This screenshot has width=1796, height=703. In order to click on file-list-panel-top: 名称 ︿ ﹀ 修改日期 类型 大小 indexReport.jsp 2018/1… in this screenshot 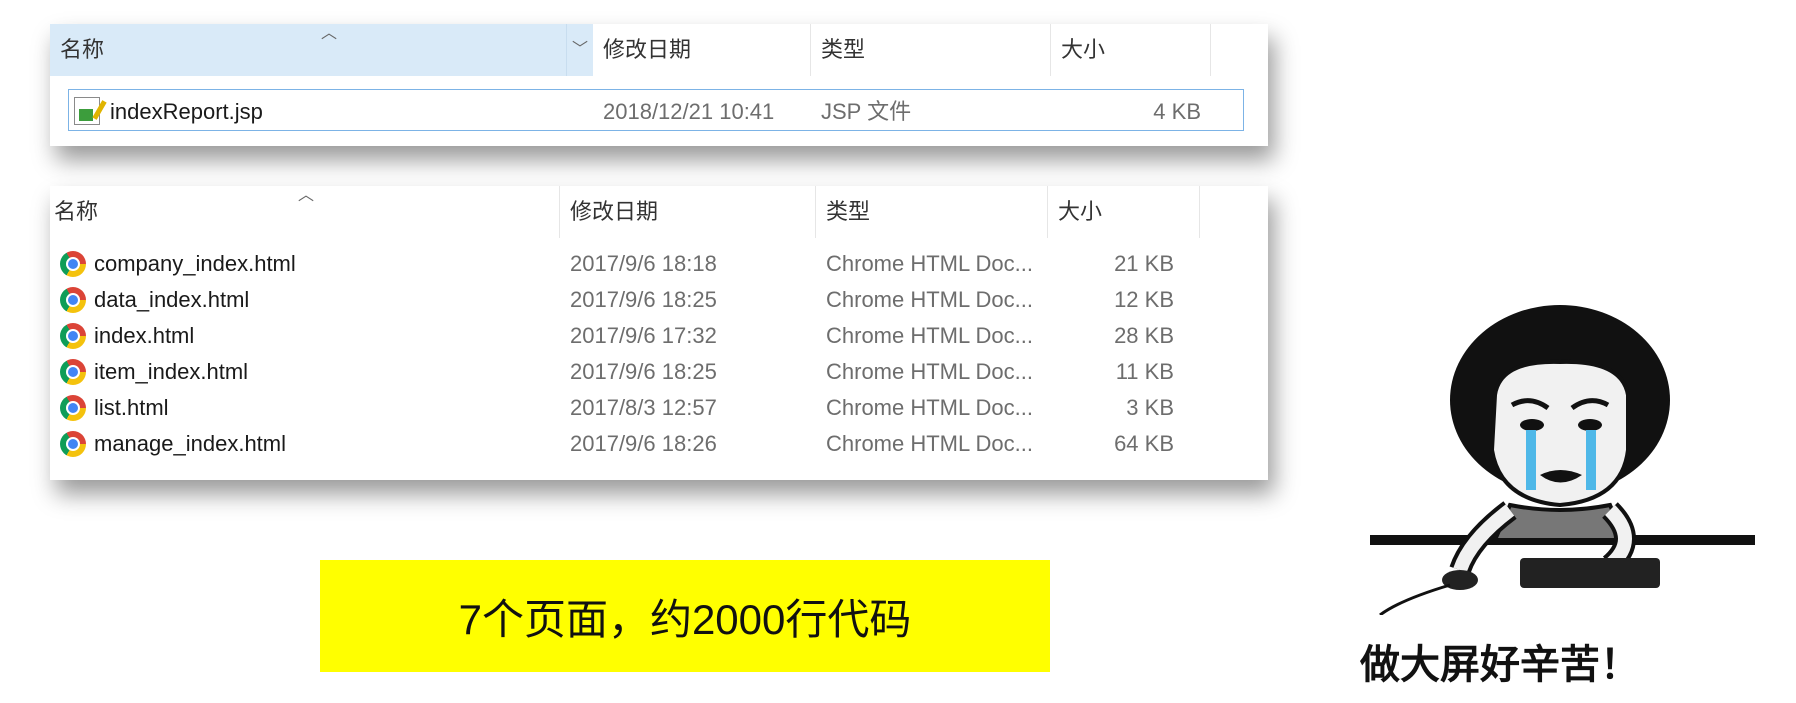, I will do `click(659, 85)`.